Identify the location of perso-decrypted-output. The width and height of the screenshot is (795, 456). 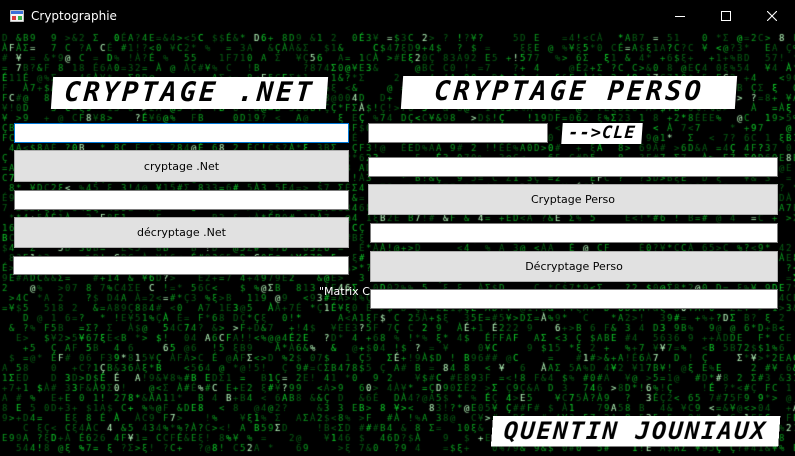
(574, 301).